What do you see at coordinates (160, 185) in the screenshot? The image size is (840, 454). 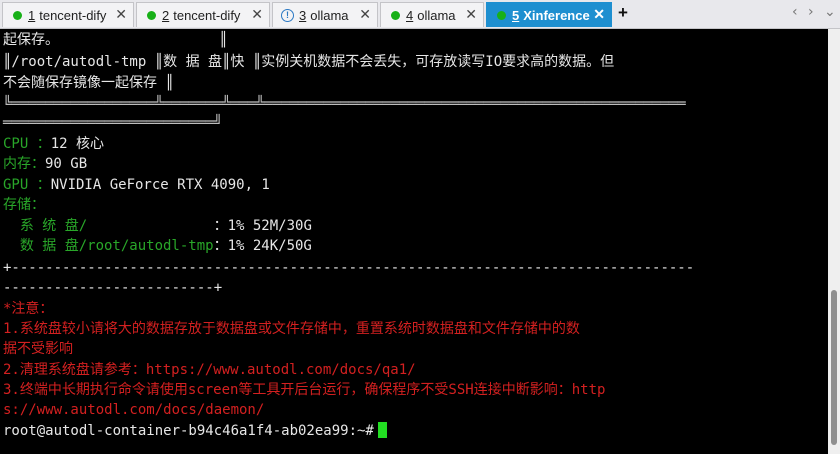 I see `gpu-value: NVIDIA GeForce RTX 4090, 1` at bounding box center [160, 185].